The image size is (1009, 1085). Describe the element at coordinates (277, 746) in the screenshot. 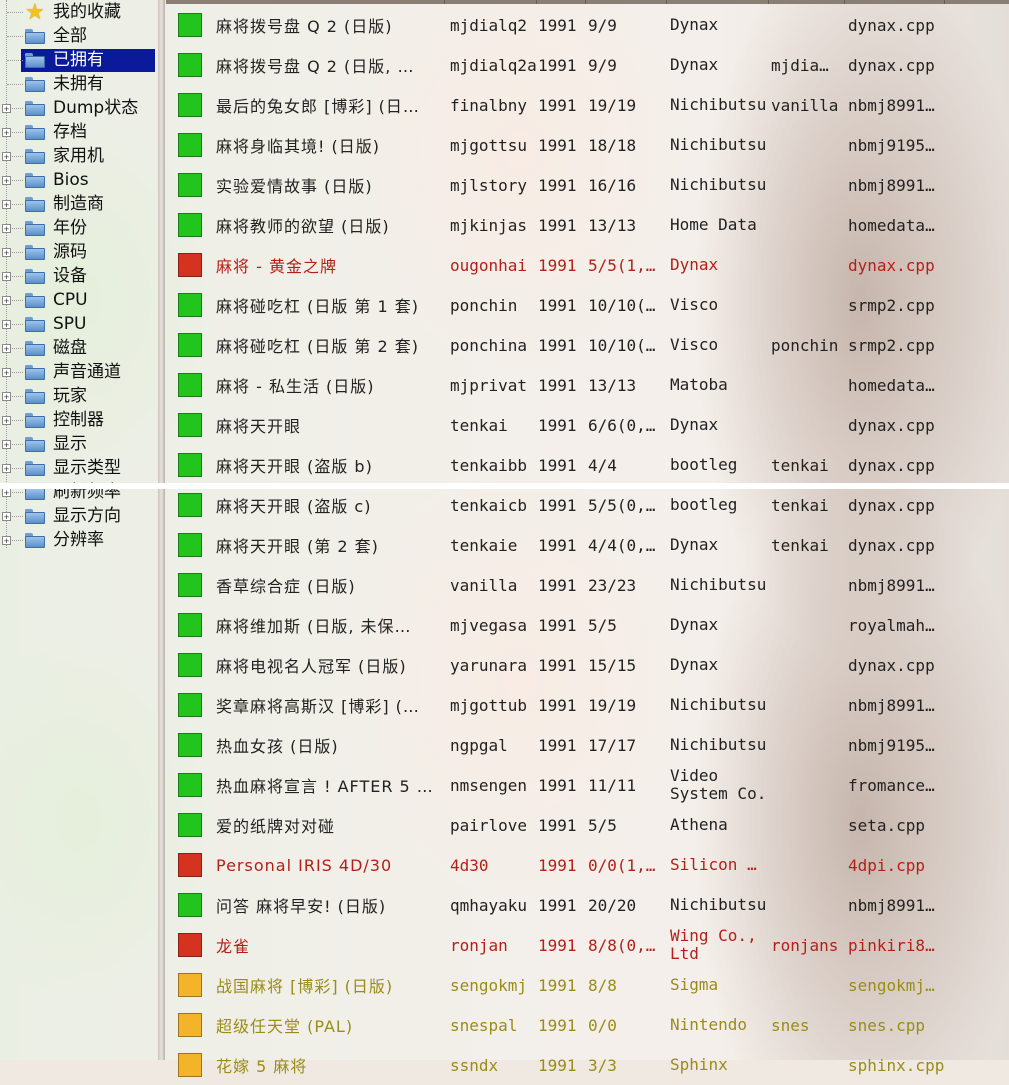

I see `game-description: 热血女孩 (日版)` at that location.